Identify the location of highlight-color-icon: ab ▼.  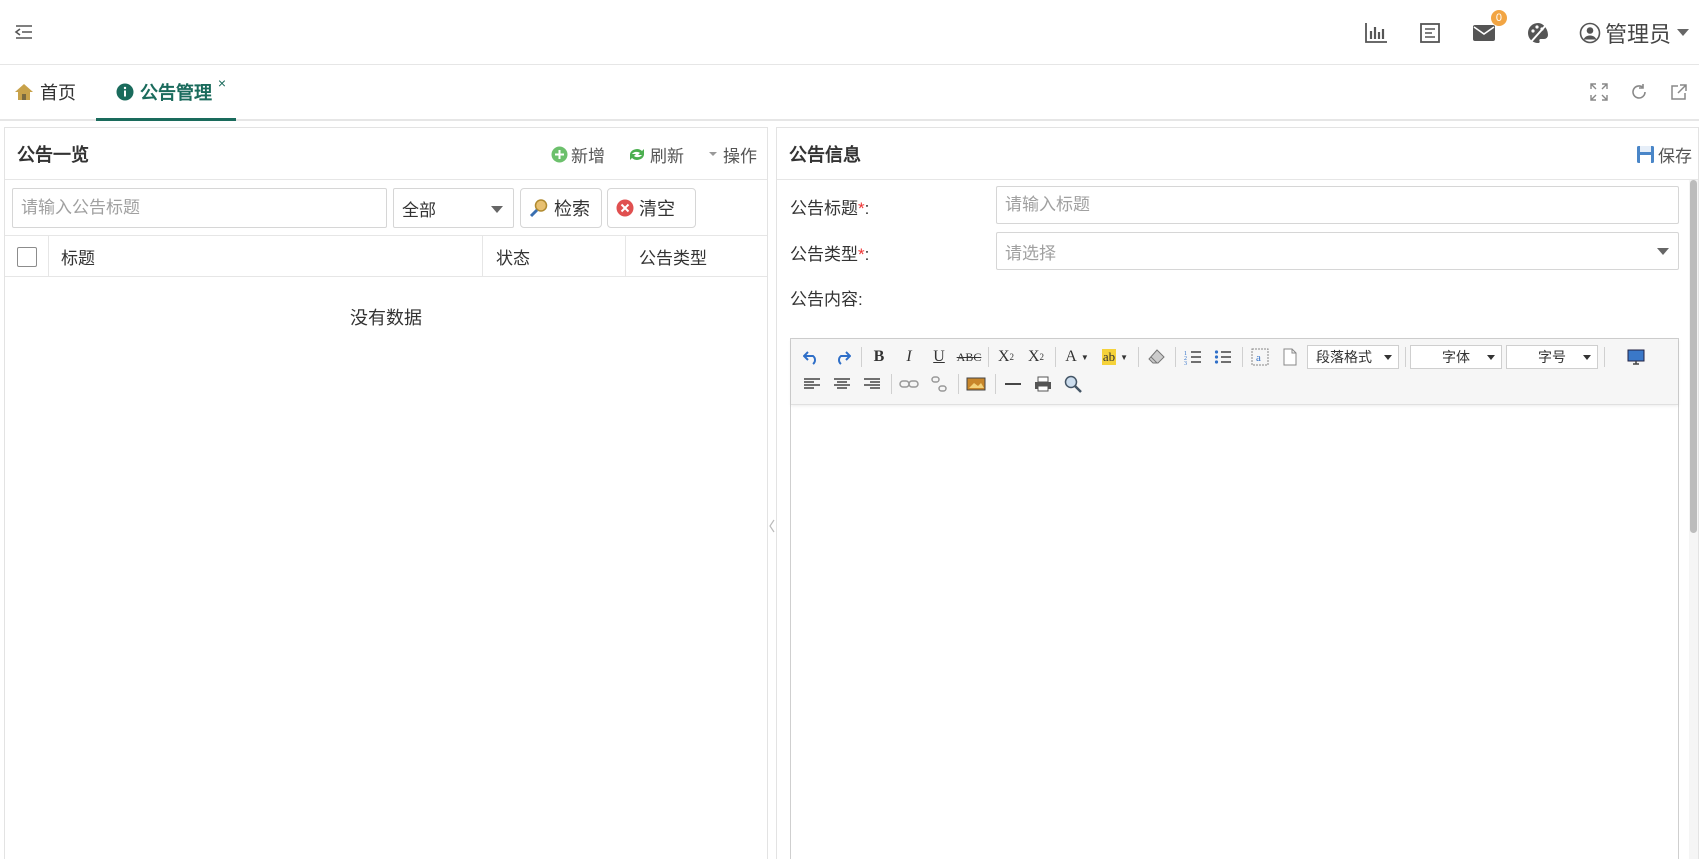
(1115, 357).